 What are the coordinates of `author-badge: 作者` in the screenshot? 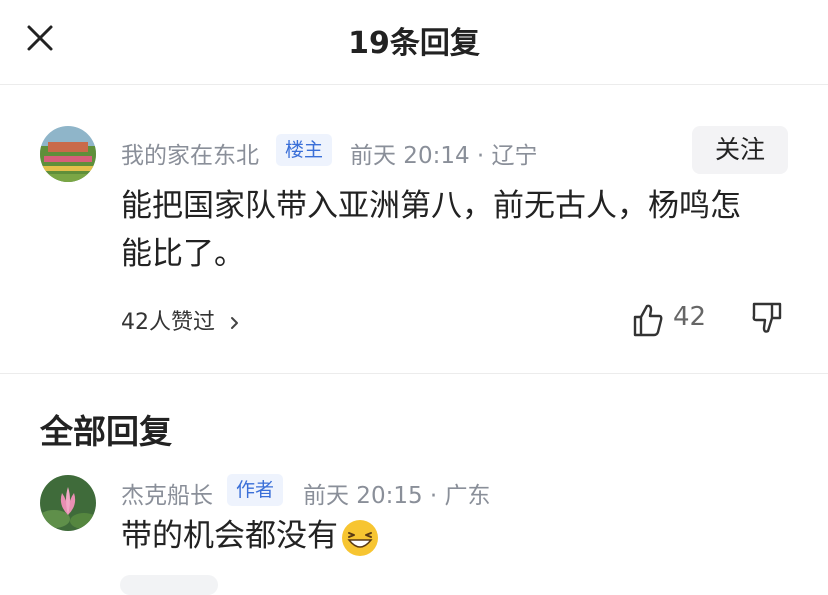 It's located at (255, 490).